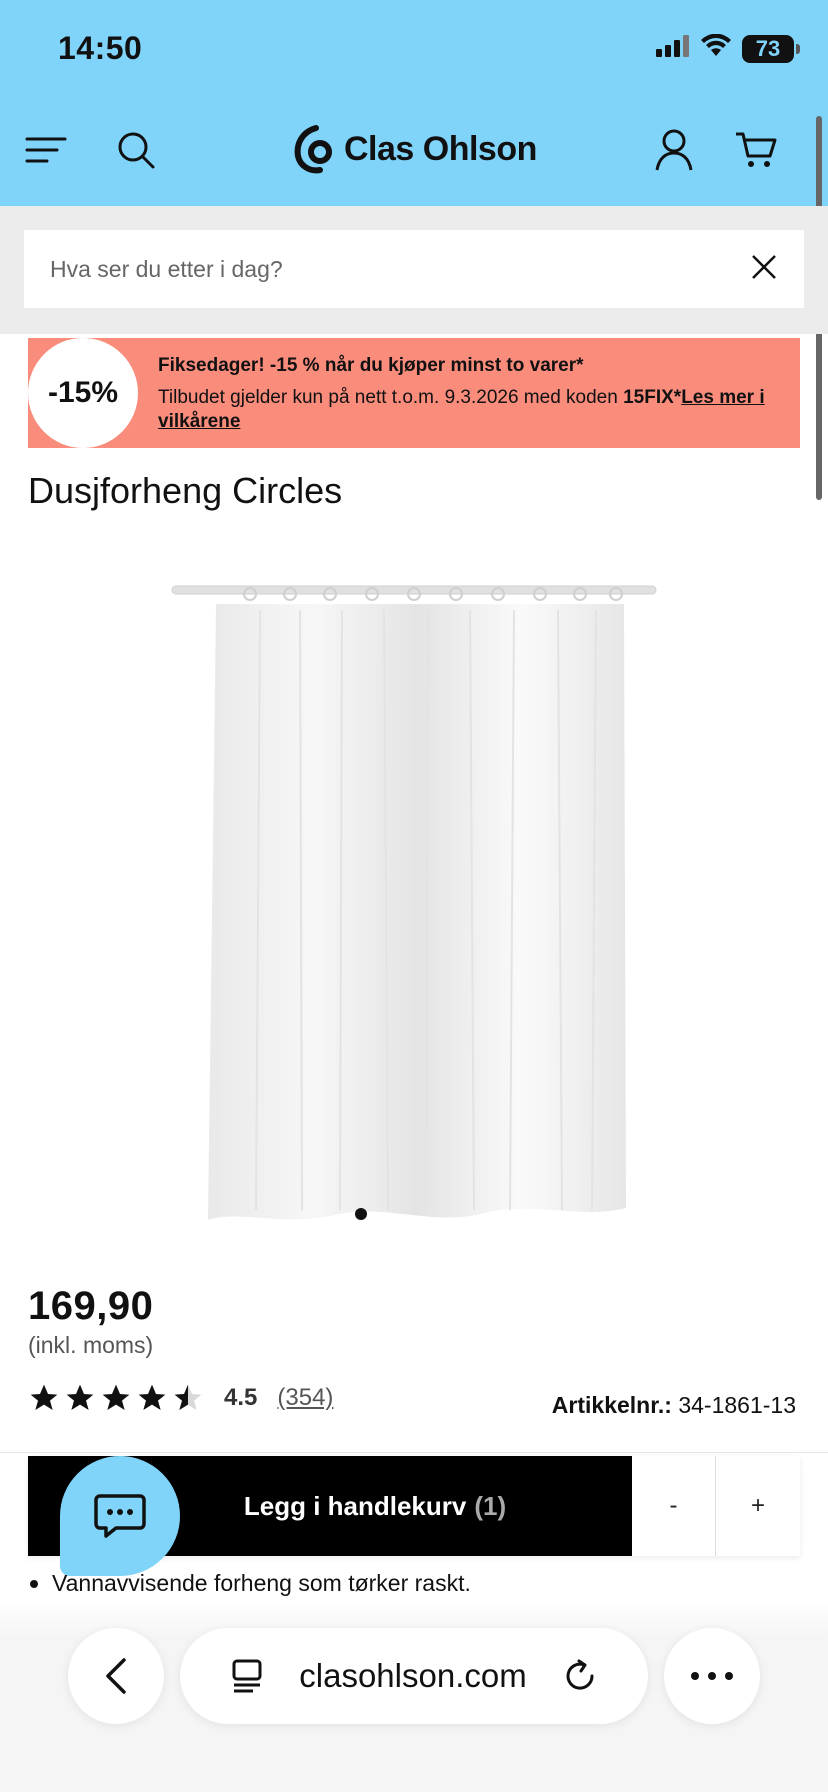  Describe the element at coordinates (355, 1505) in the screenshot. I see `add-to-cart-label: Legg i handlekurv` at that location.